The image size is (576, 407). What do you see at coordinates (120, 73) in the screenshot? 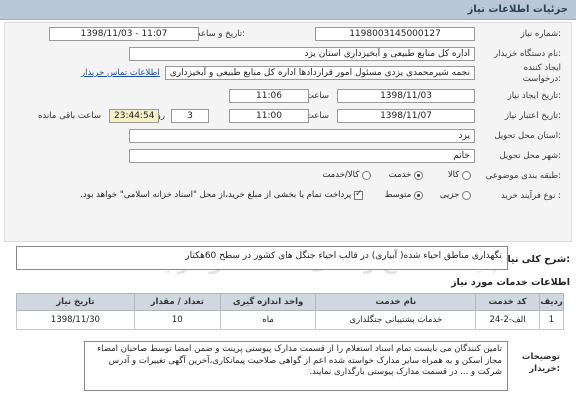
I see `contact-buyer-link: اطلاعات تماس خریدار` at bounding box center [120, 73].